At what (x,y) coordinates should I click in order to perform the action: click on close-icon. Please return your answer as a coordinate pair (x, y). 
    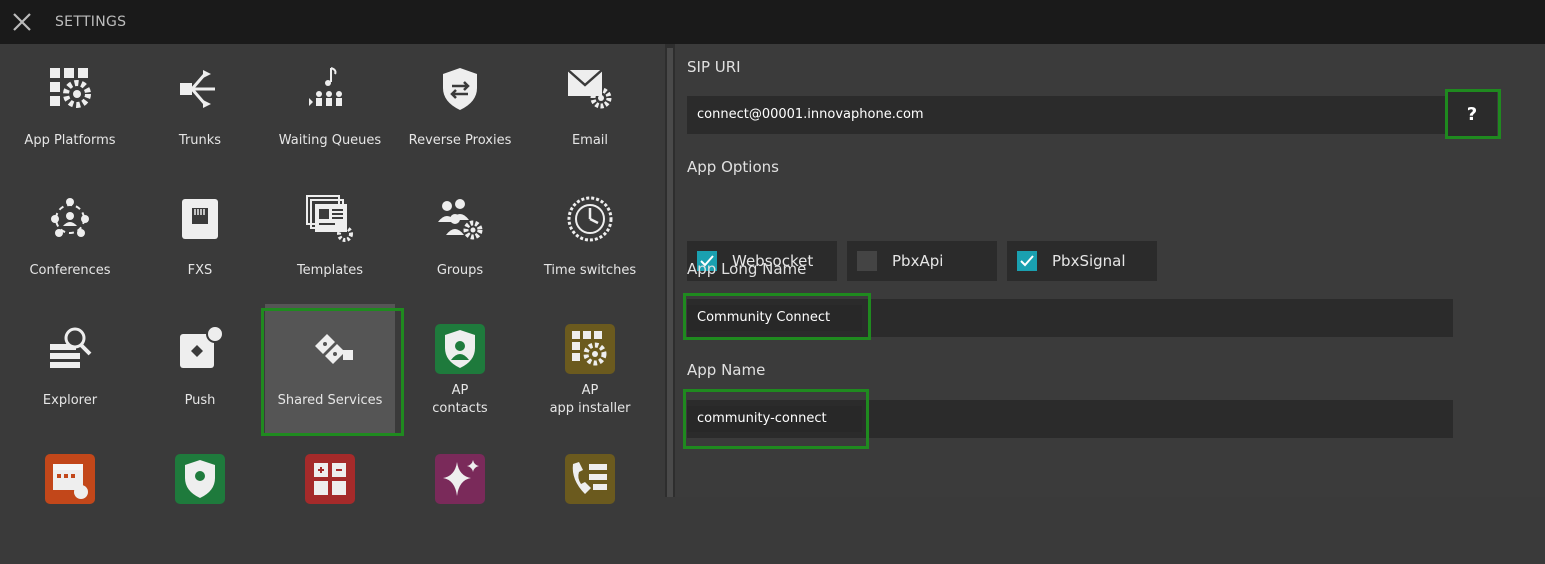
    Looking at the image, I should click on (22, 22).